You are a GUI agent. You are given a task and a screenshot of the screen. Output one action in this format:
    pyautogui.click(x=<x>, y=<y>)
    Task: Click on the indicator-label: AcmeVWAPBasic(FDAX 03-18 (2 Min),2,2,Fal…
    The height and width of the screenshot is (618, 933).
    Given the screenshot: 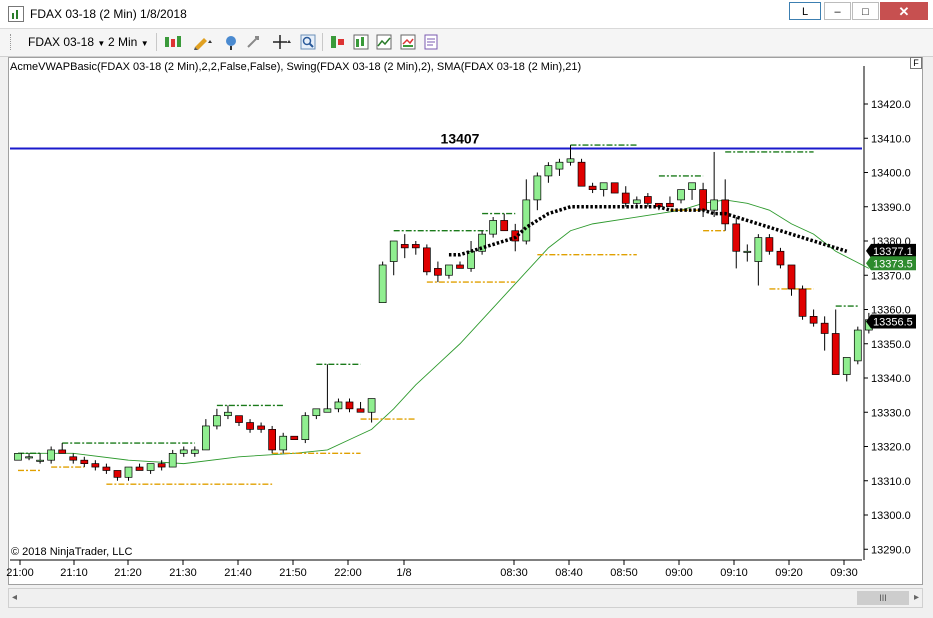 What is the action you would take?
    pyautogui.click(x=296, y=67)
    